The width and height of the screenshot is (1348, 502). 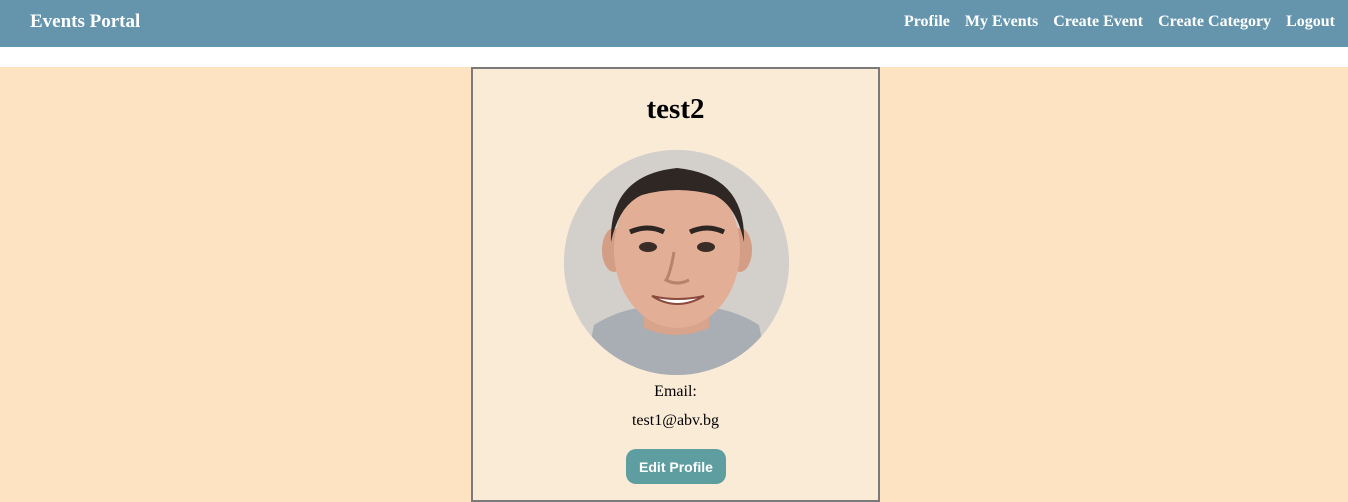 I want to click on avatar, so click(x=676, y=262).